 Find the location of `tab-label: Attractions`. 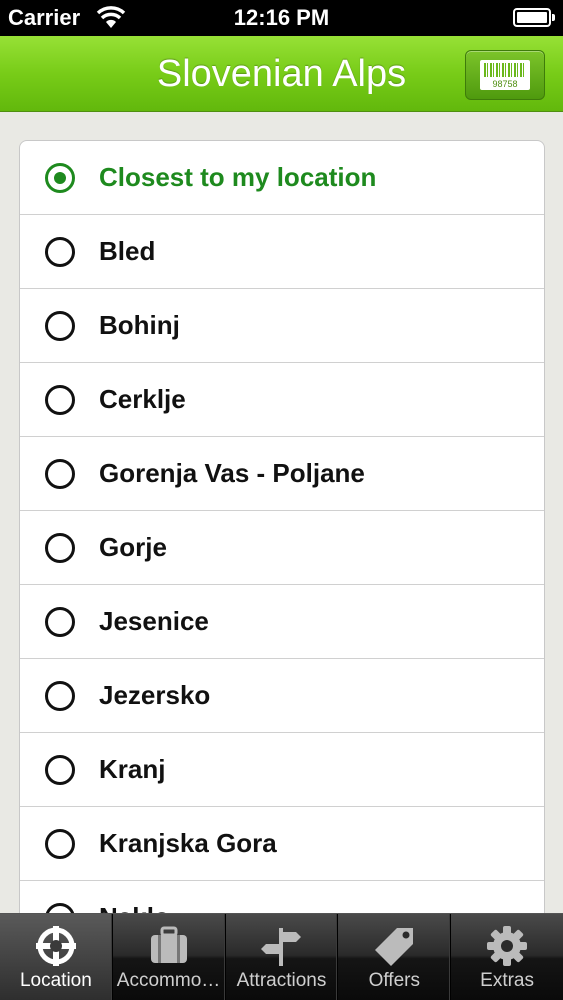

tab-label: Attractions is located at coordinates (281, 980).